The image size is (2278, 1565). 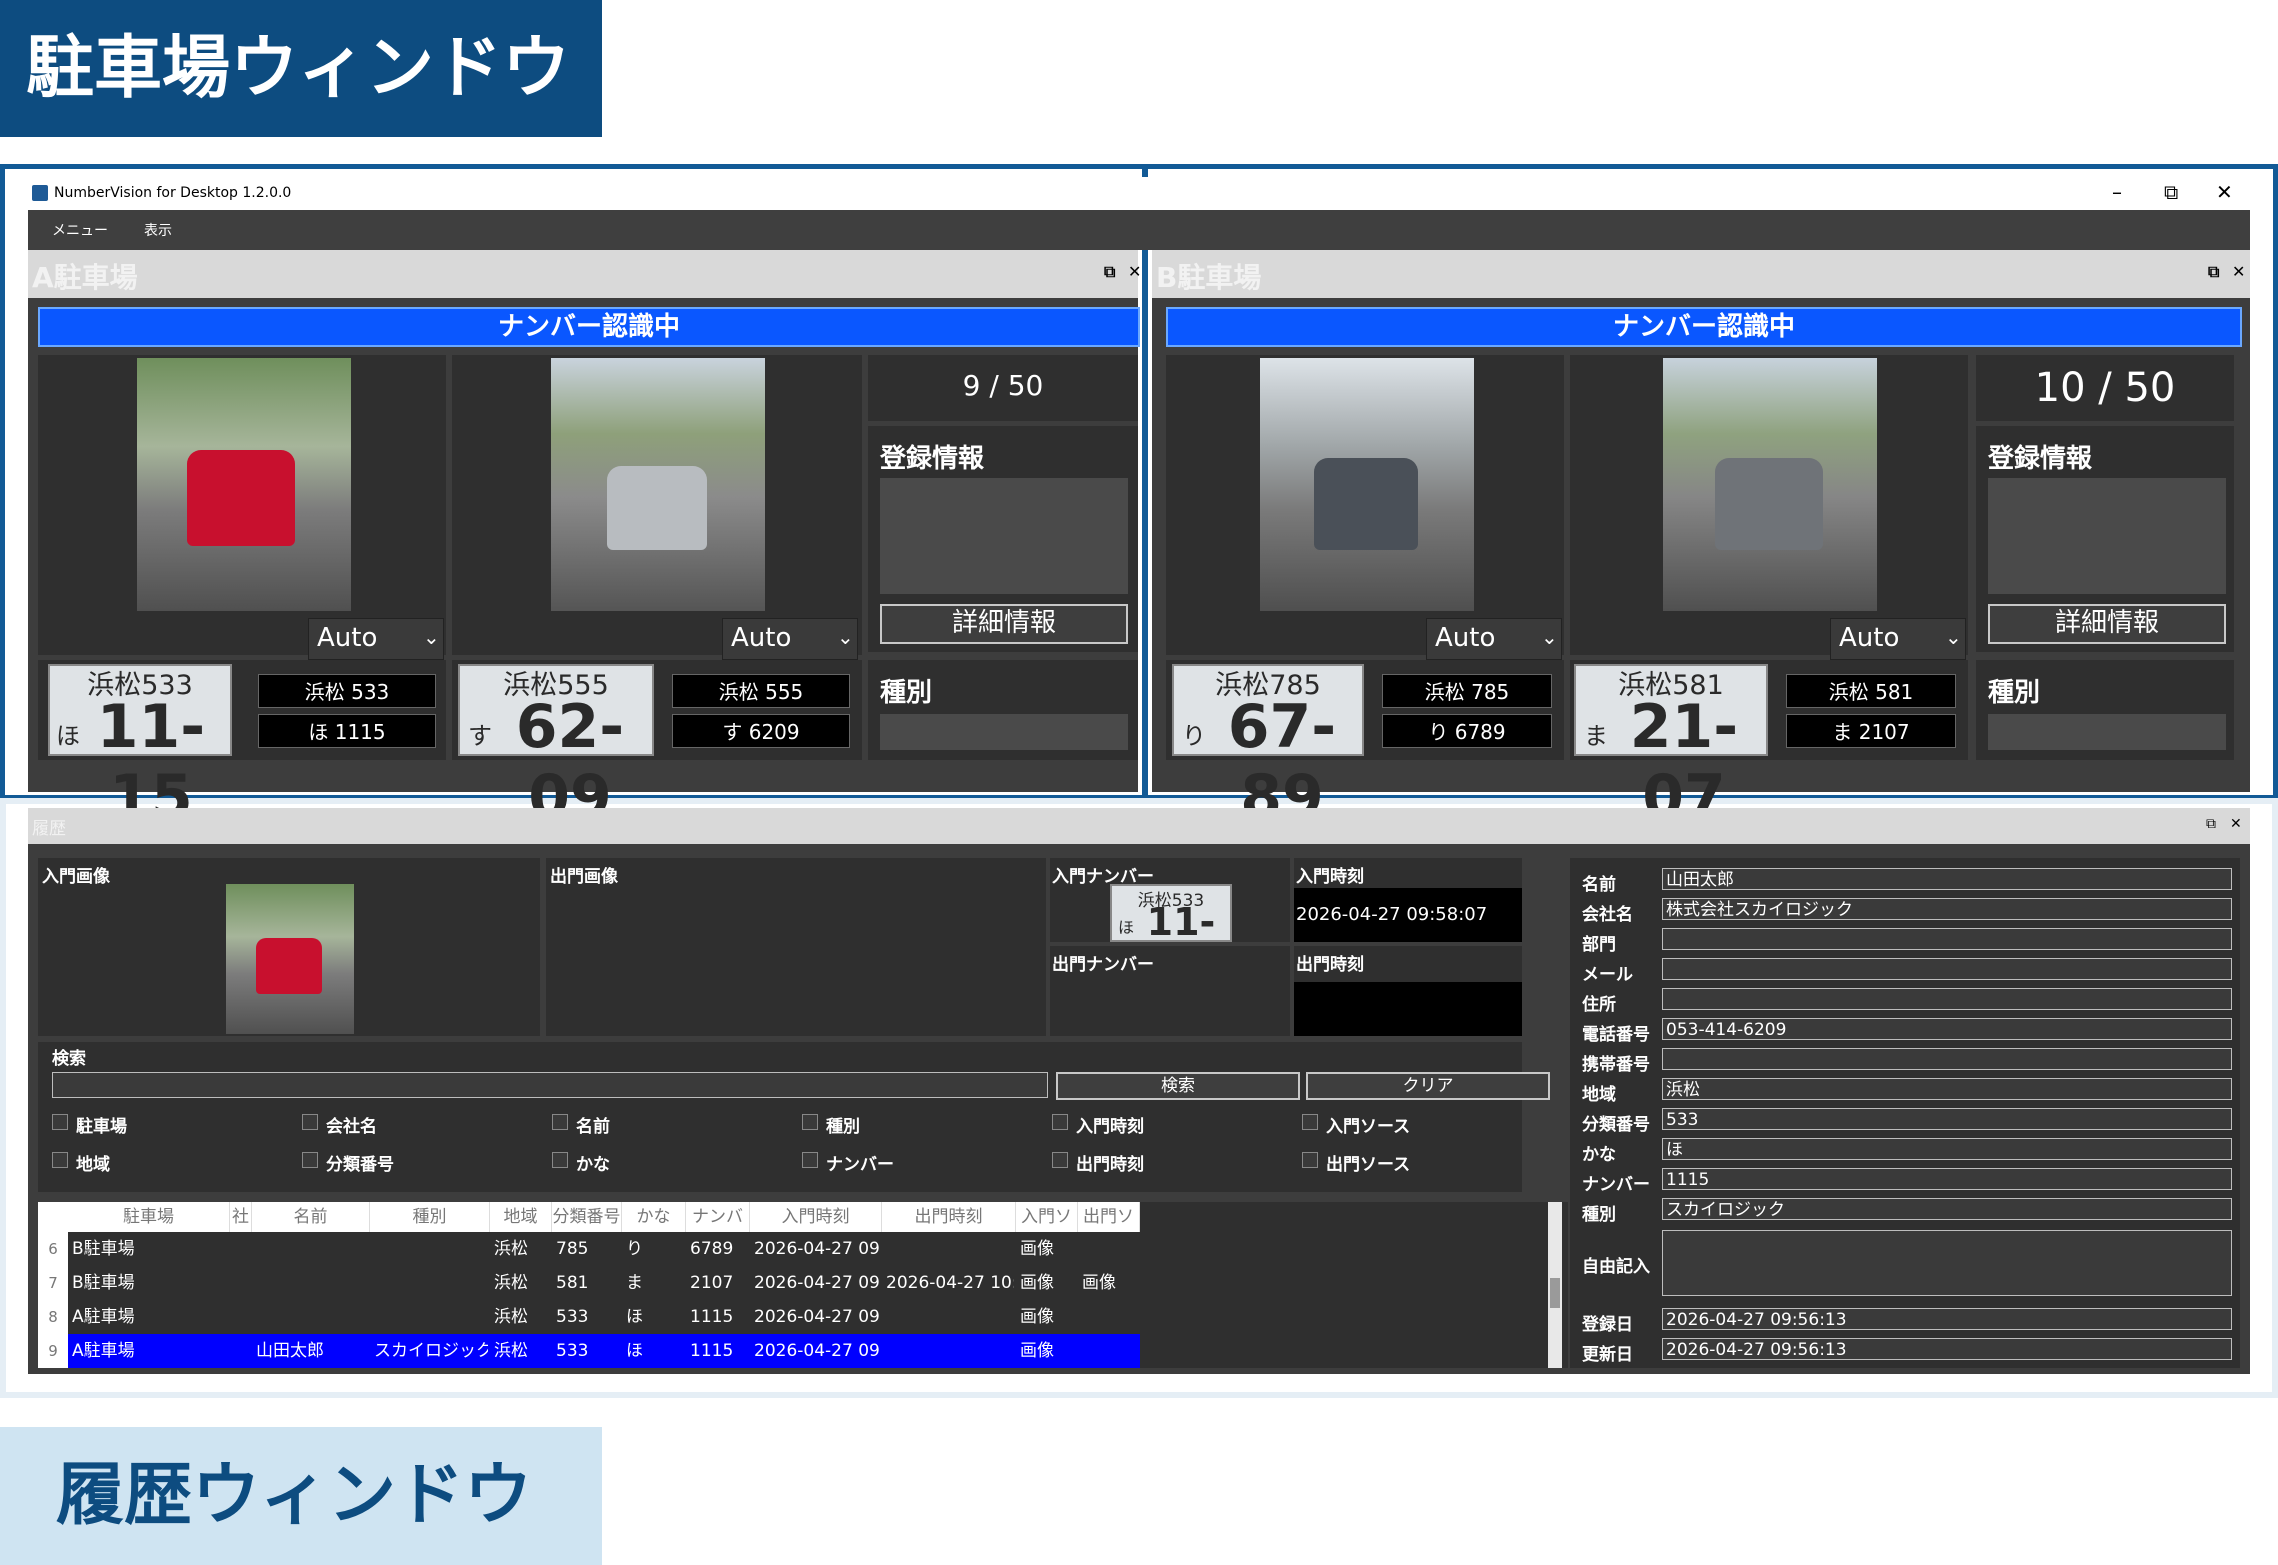 What do you see at coordinates (1109, 1229) in the screenshot?
I see `column-header: 出門ソース` at bounding box center [1109, 1229].